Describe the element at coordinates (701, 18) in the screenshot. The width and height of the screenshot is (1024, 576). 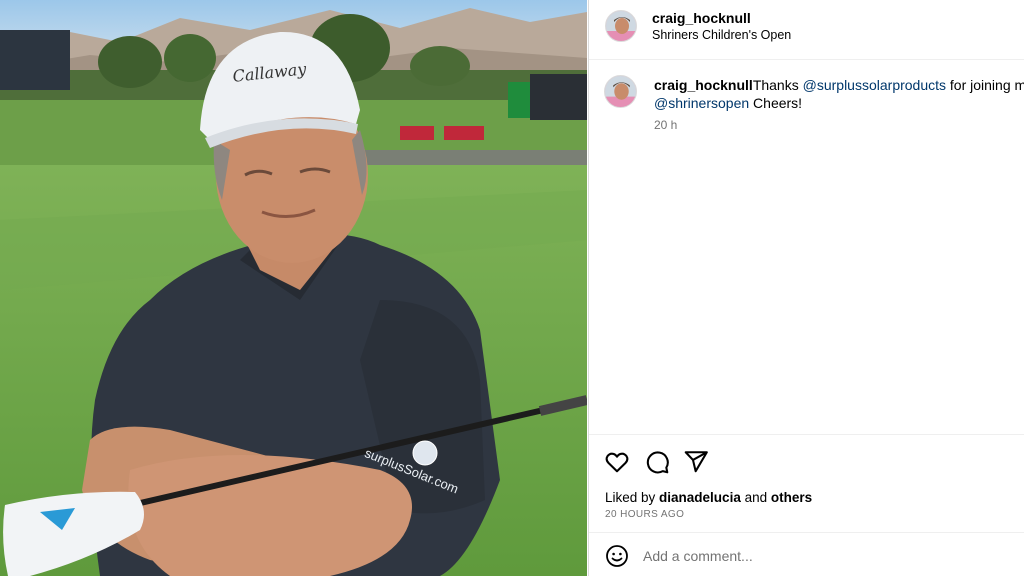
I see `author-username: craig_hocknull` at that location.